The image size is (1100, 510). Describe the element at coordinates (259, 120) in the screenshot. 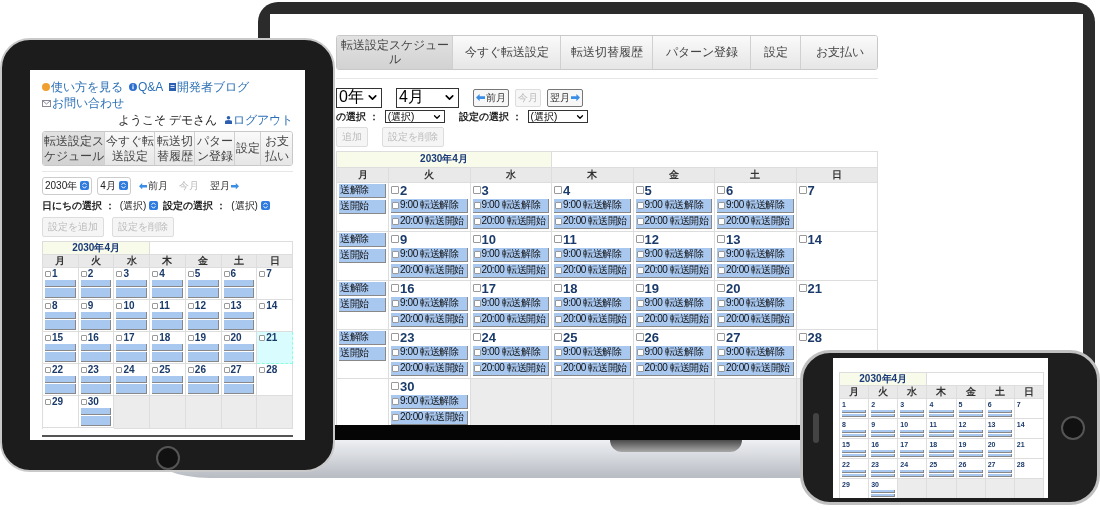

I see `logout-link: ログアウト` at that location.